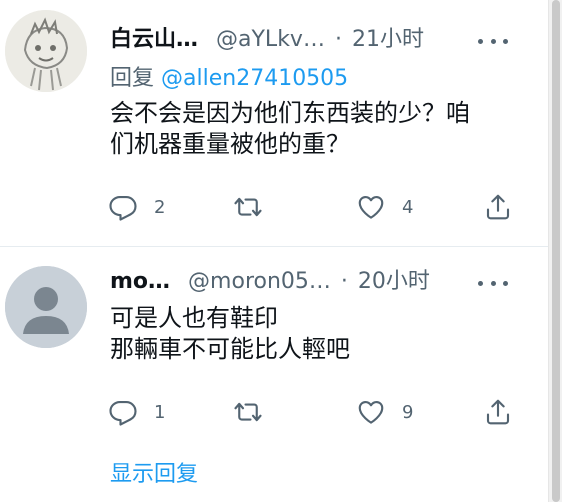 The image size is (562, 502). Describe the element at coordinates (160, 412) in the screenshot. I see `reply-count: 1` at that location.